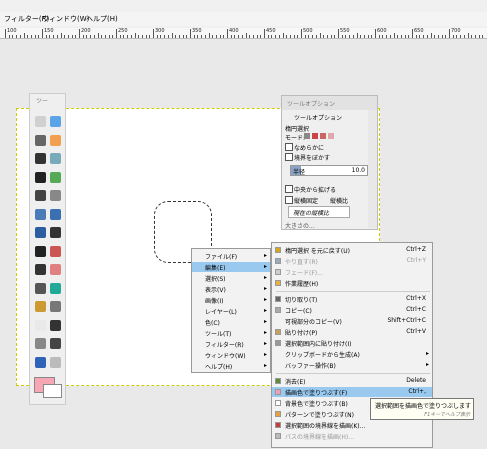  I want to click on expand-center-checkbox, so click(289, 189).